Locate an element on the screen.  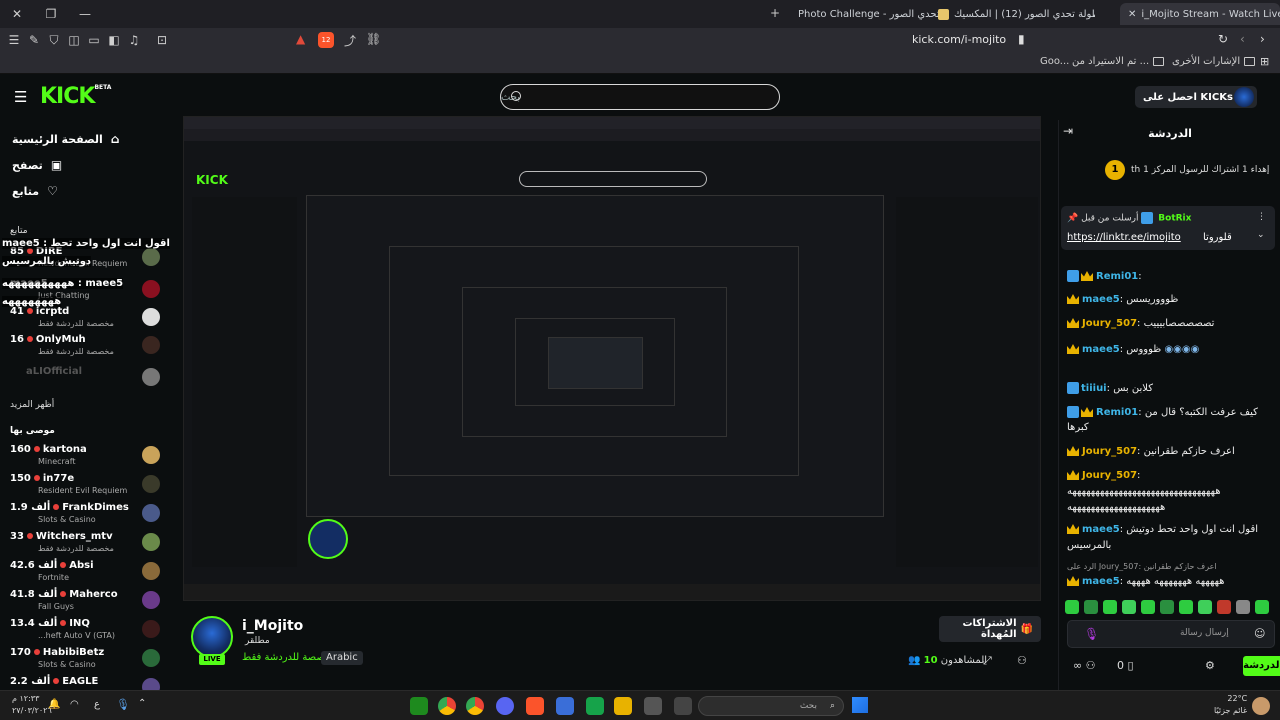
bookmark-icon: ▮ is located at coordinates (1021, 39).